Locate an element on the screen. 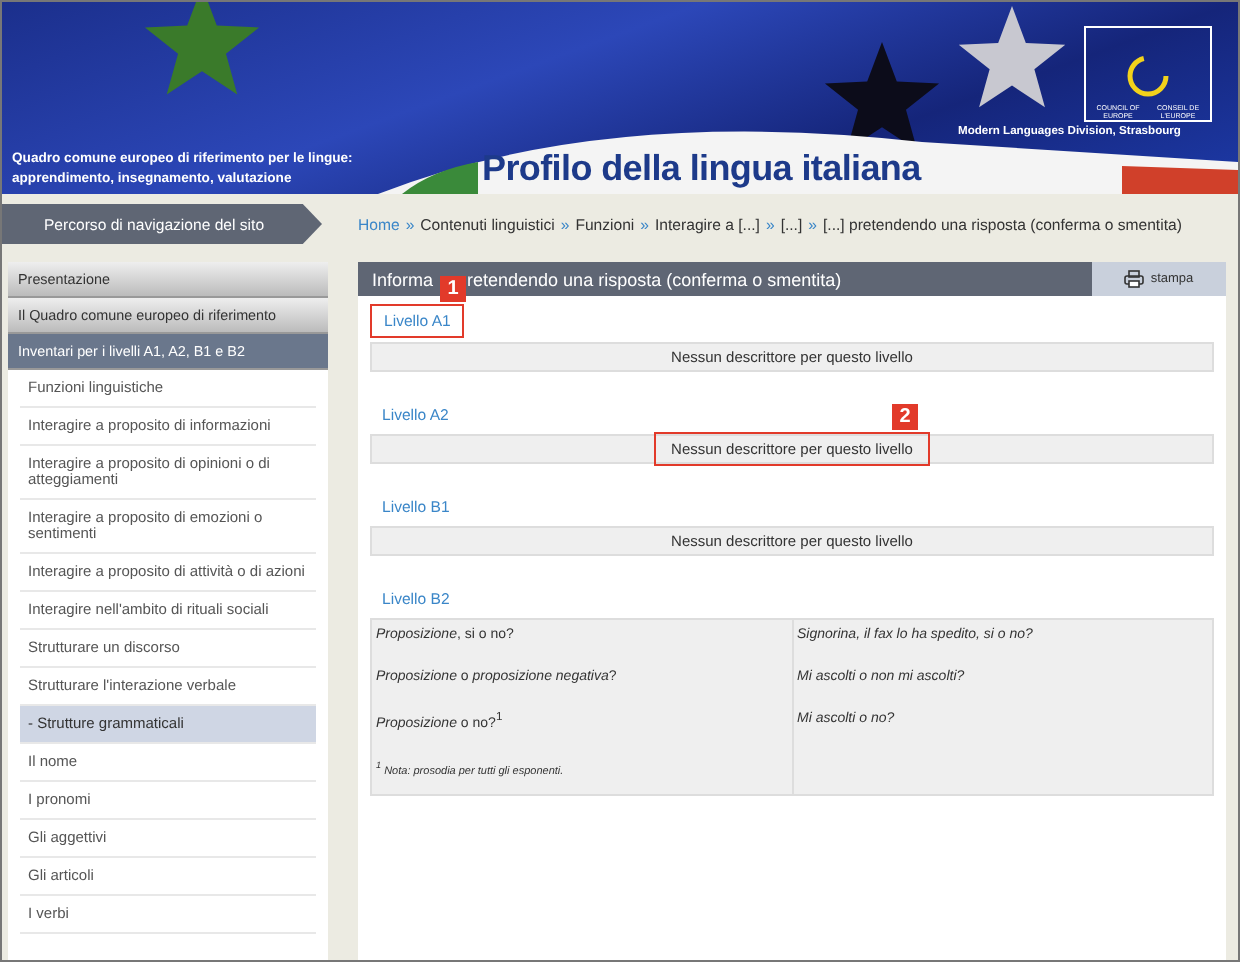 The image size is (1240, 962). printer-icon is located at coordinates (1134, 279).